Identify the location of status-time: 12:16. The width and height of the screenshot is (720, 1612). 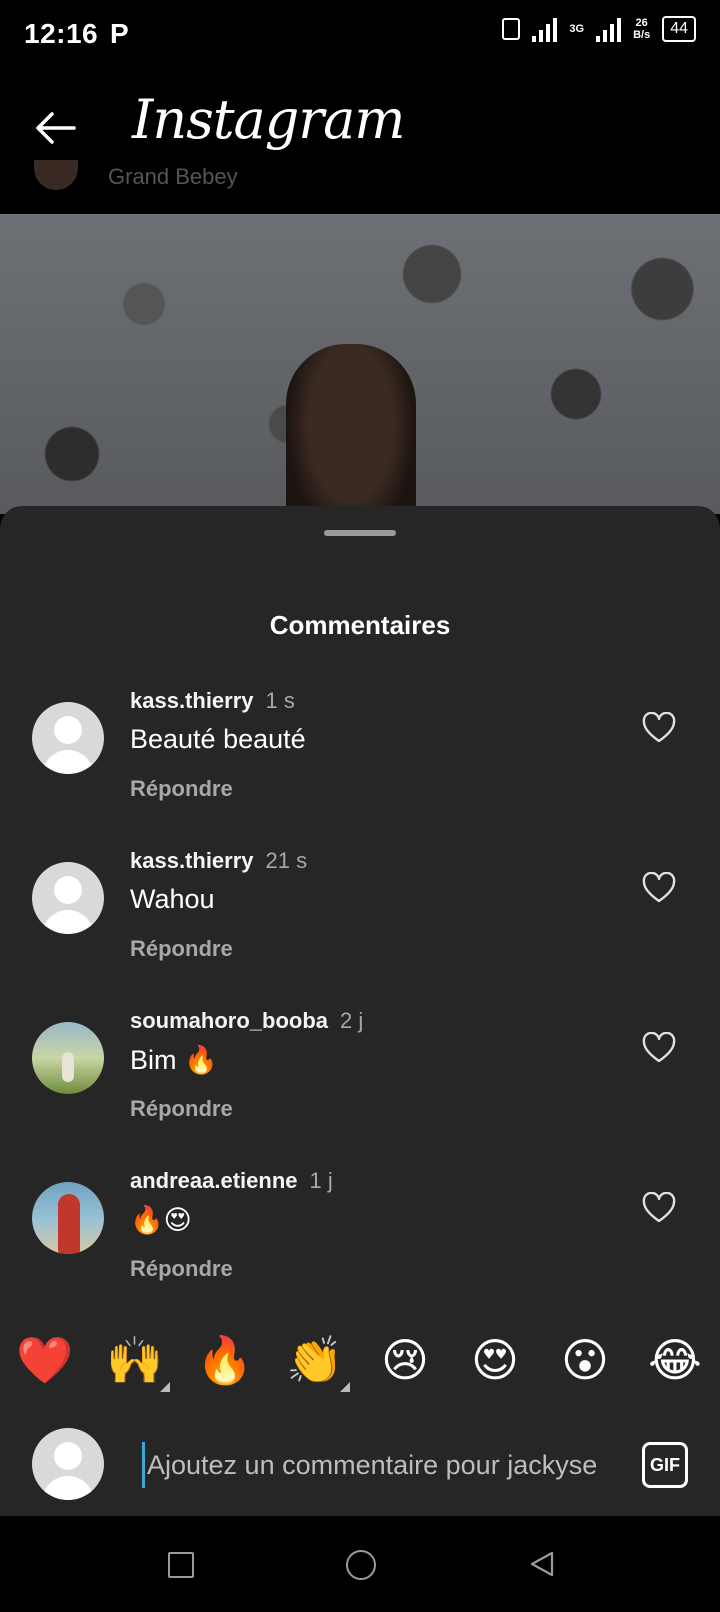
(61, 33).